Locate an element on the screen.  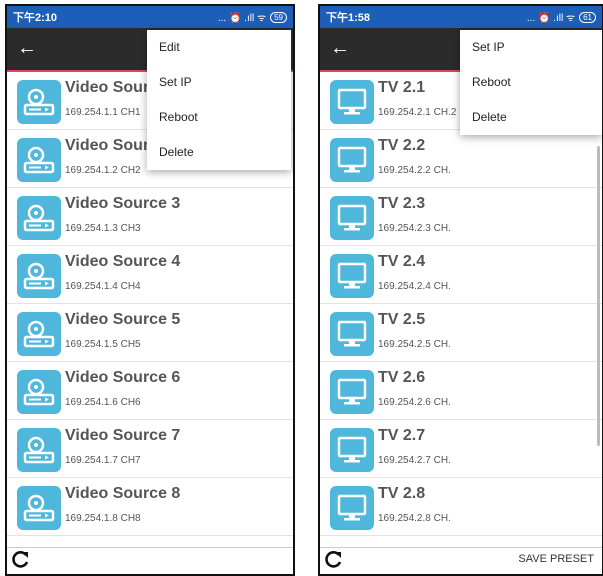
status-icons: ... ⏰ .ıll ᯤ 59 is located at coordinates (252, 17).